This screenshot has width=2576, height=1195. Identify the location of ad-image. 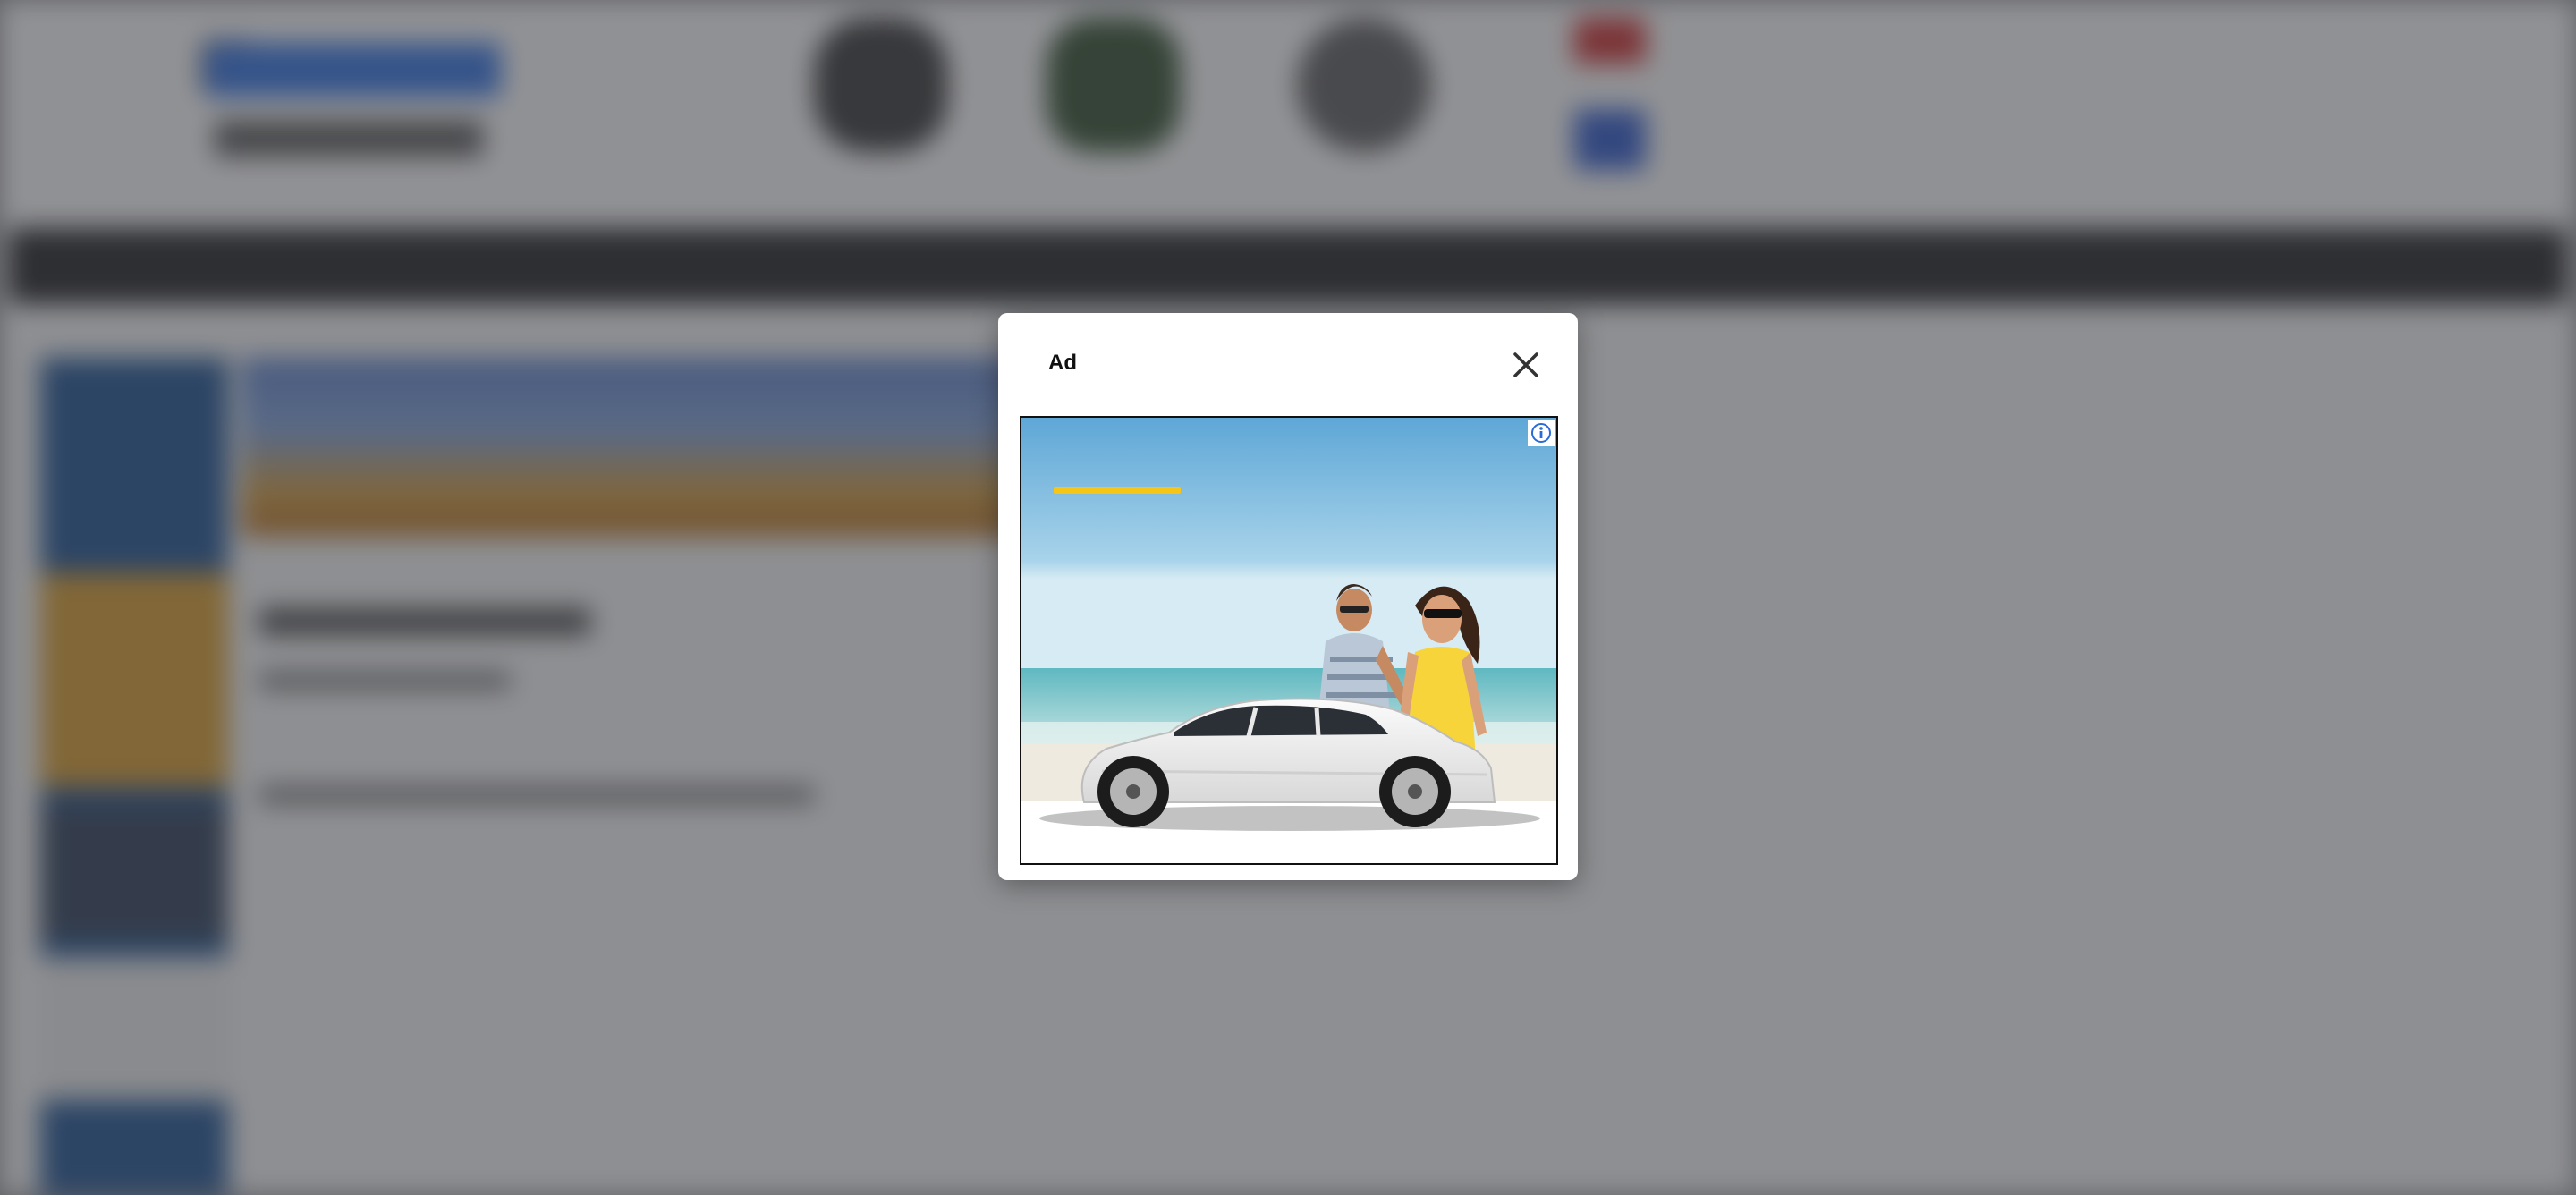
(1288, 640).